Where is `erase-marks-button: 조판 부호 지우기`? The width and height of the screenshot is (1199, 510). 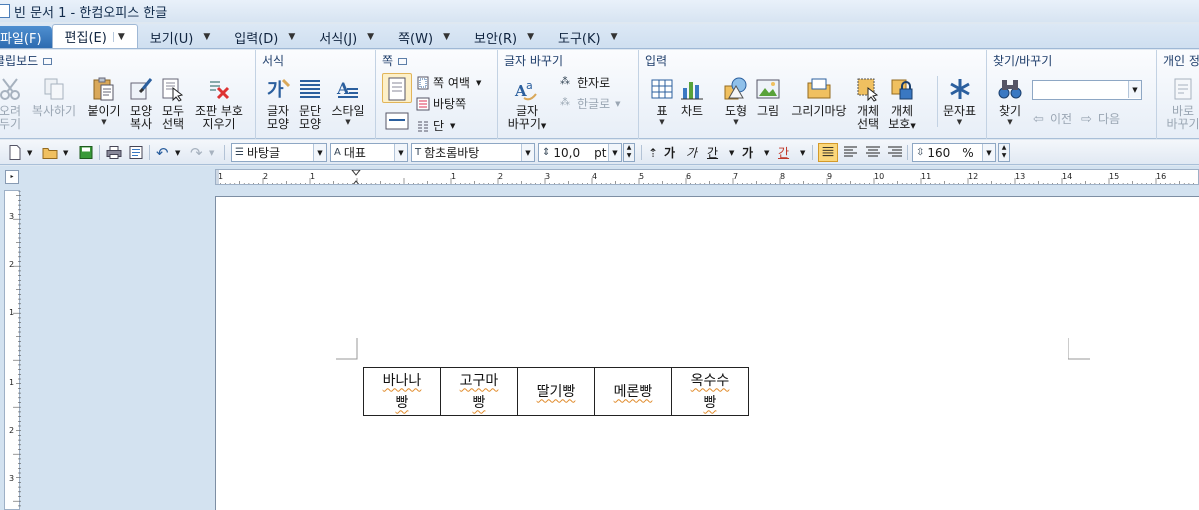
erase-marks-button: 조판 부호 지우기 is located at coordinates (219, 103).